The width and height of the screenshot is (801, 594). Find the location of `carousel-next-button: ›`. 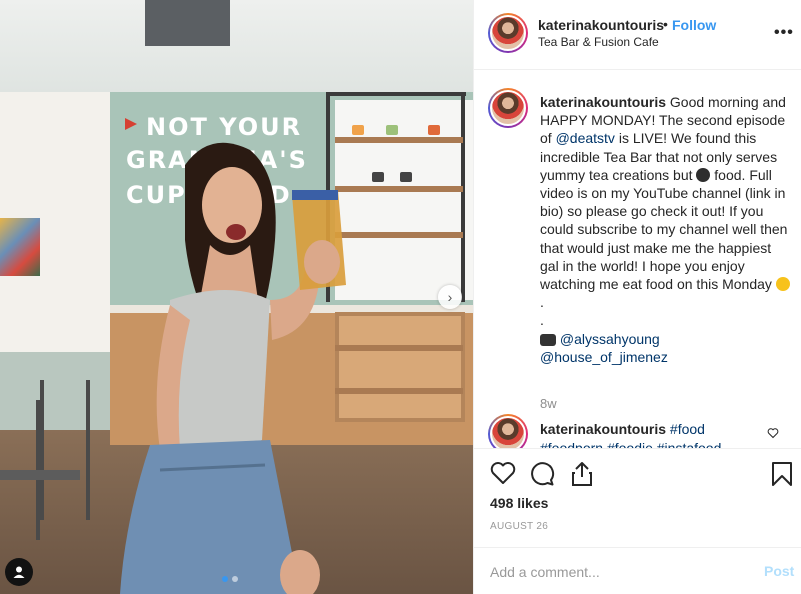

carousel-next-button: › is located at coordinates (450, 297).